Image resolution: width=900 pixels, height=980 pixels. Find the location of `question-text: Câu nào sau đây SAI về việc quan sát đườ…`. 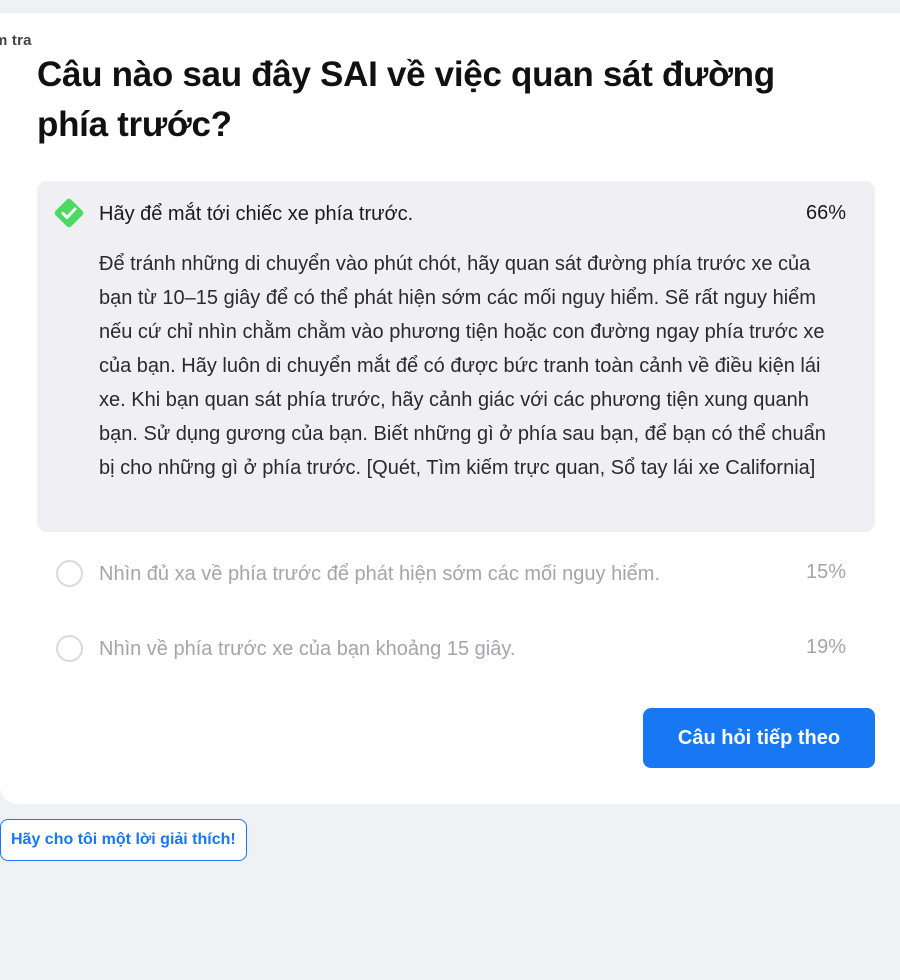

question-text: Câu nào sau đây SAI về việc quan sát đườ… is located at coordinates (406, 99).